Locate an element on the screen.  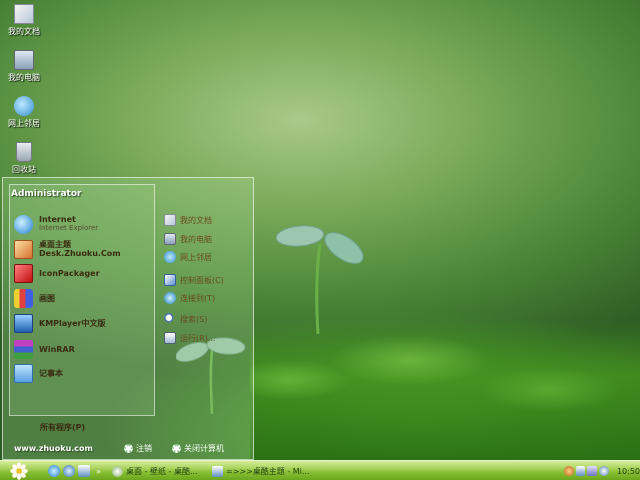
winrar-icon is located at coordinates (23, 349).